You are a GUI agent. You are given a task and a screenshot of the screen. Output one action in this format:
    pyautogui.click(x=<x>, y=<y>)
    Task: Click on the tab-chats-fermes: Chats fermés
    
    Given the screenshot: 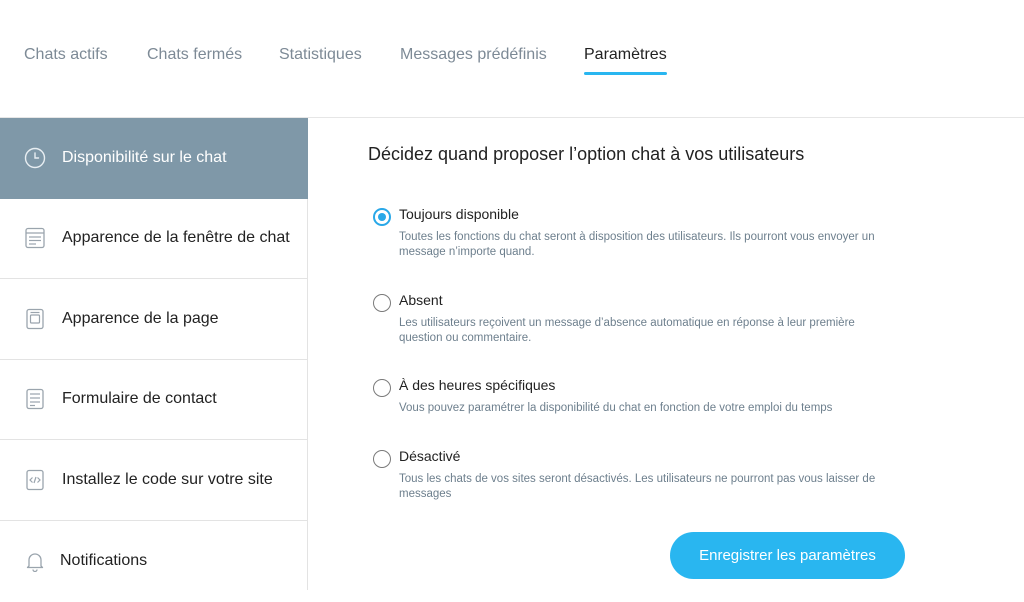 What is the action you would take?
    pyautogui.click(x=194, y=55)
    